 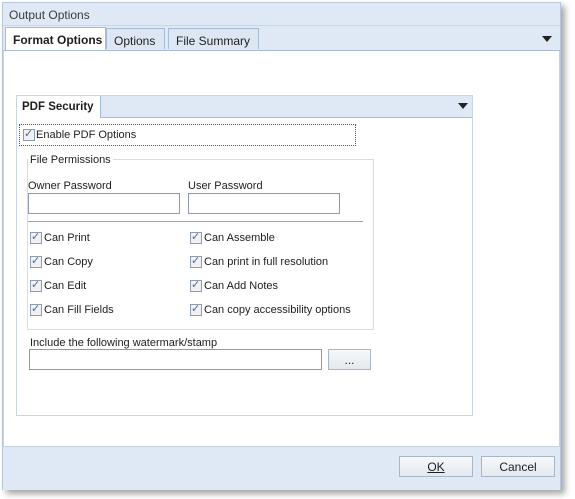 I want to click on tab-options: Options, so click(x=135, y=38).